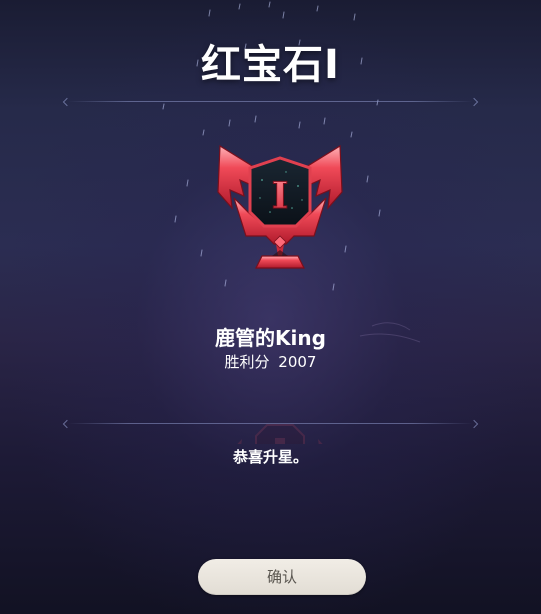 The width and height of the screenshot is (541, 614). What do you see at coordinates (270, 457) in the screenshot?
I see `congrats-message: 恭喜升星。` at bounding box center [270, 457].